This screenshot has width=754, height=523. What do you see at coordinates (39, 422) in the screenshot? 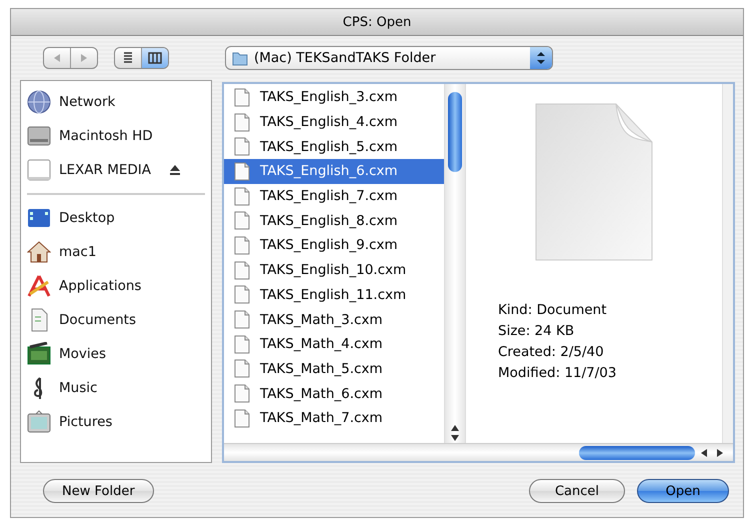
I see `picture-frame-icon` at bounding box center [39, 422].